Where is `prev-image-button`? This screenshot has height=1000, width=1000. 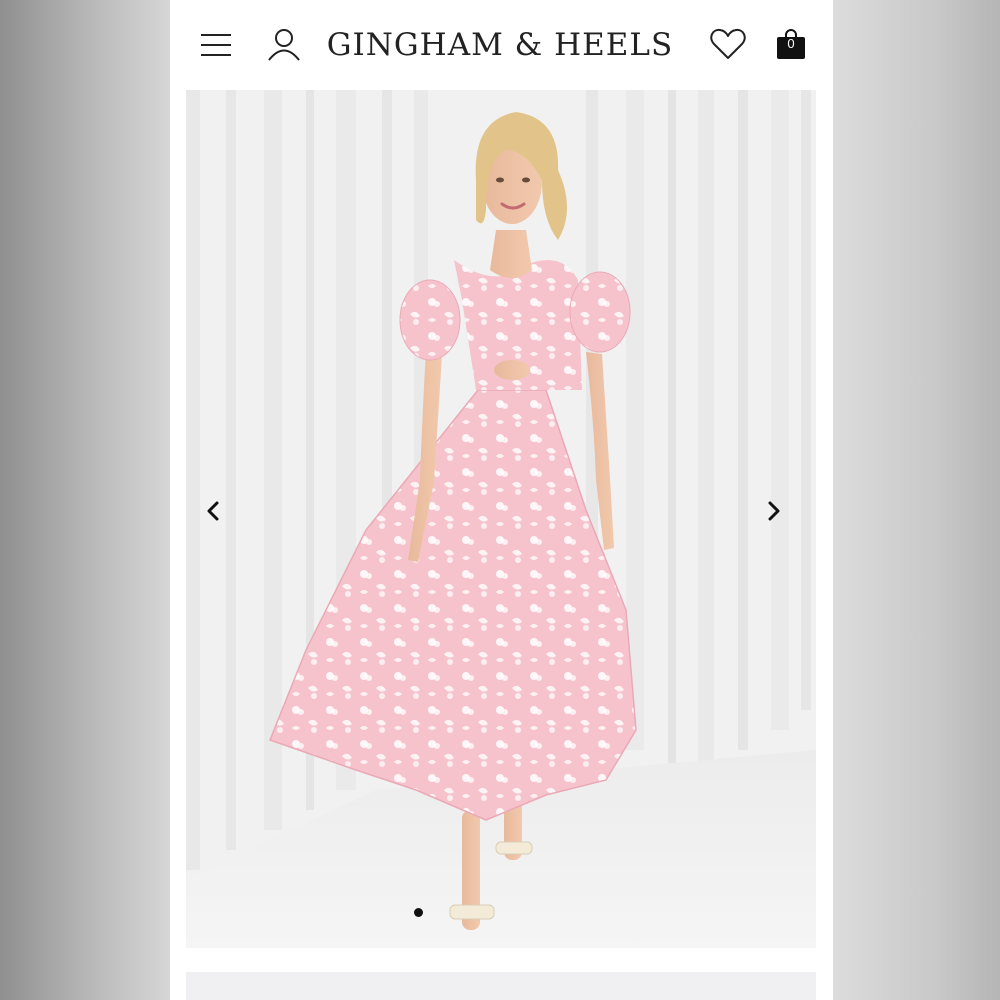 prev-image-button is located at coordinates (213, 511).